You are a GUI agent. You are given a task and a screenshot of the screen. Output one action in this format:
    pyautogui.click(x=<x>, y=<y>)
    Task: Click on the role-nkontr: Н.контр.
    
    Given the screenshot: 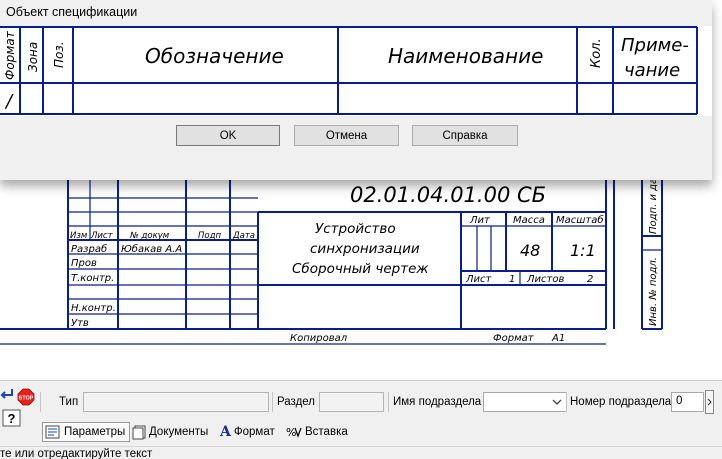 What is the action you would take?
    pyautogui.click(x=93, y=308)
    